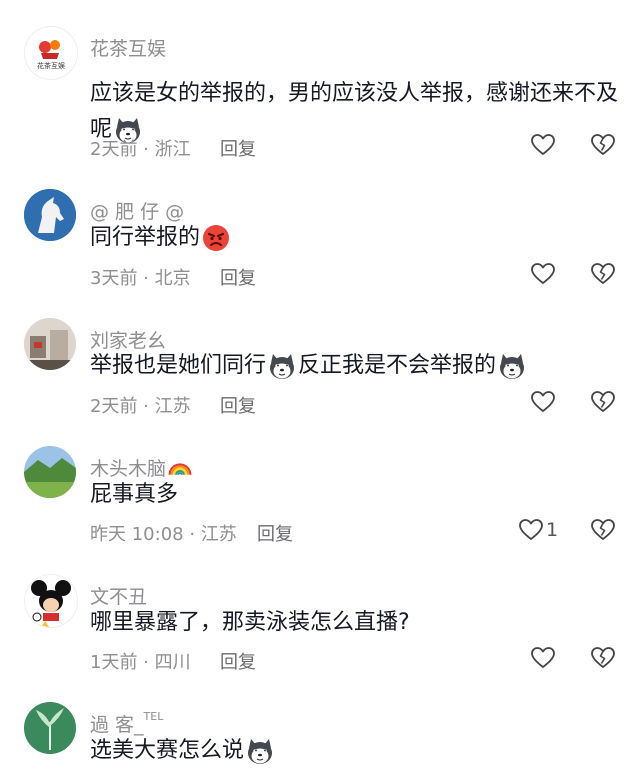 This screenshot has height=769, width=640. Describe the element at coordinates (355, 238) in the screenshot. I see `comment-text: 同行举报的` at that location.